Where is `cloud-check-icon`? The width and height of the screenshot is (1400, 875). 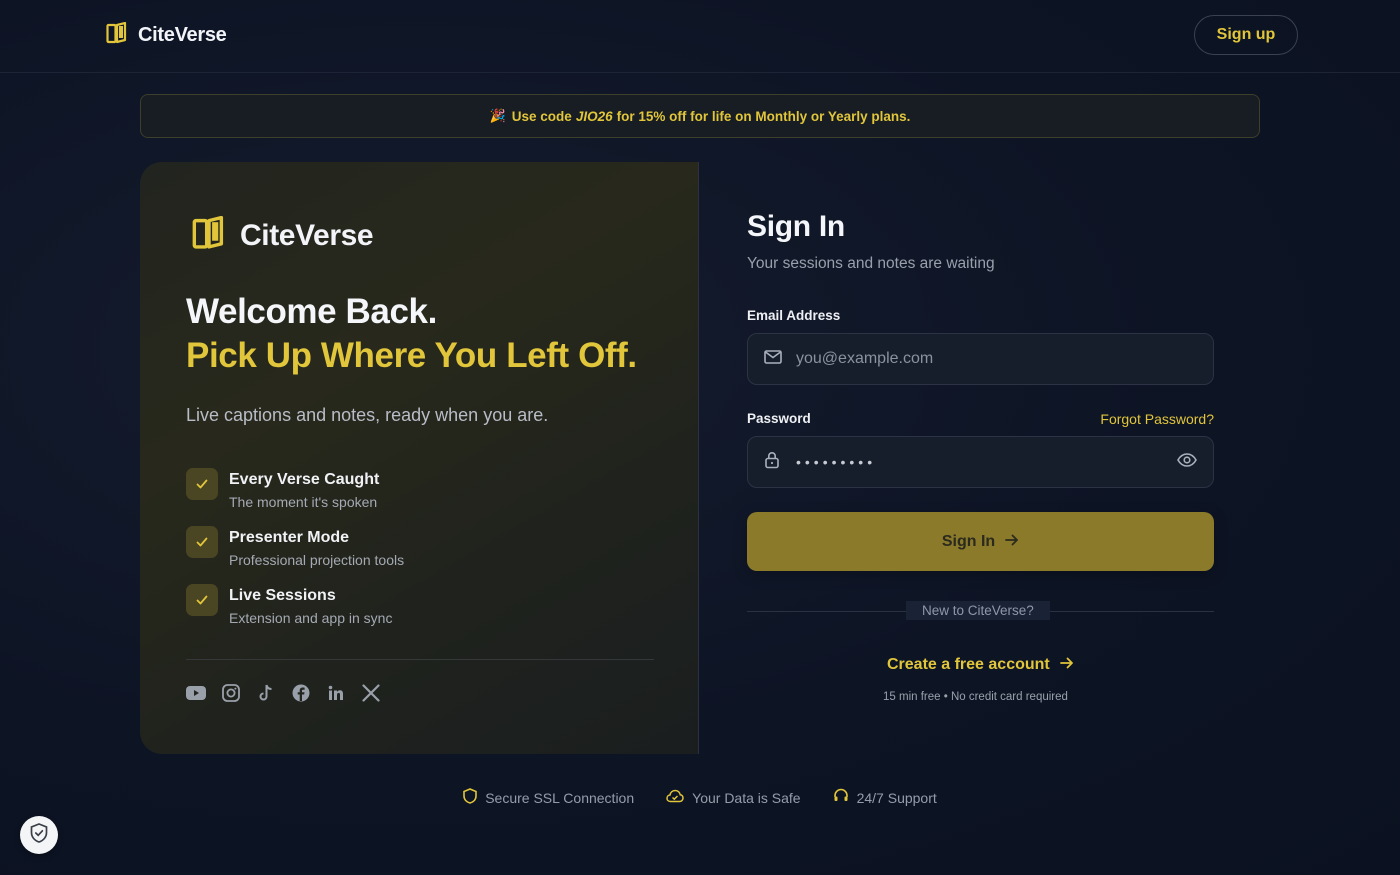
cloud-check-icon is located at coordinates (675, 797).